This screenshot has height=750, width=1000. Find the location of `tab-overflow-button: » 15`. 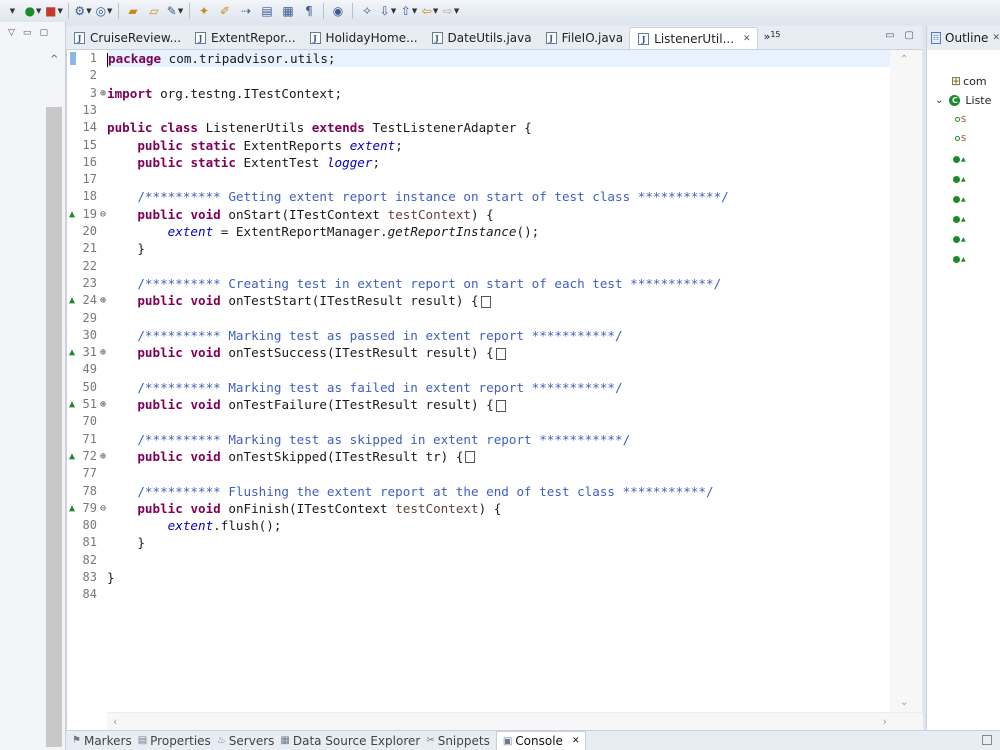

tab-overflow-button: » 15 is located at coordinates (772, 38).